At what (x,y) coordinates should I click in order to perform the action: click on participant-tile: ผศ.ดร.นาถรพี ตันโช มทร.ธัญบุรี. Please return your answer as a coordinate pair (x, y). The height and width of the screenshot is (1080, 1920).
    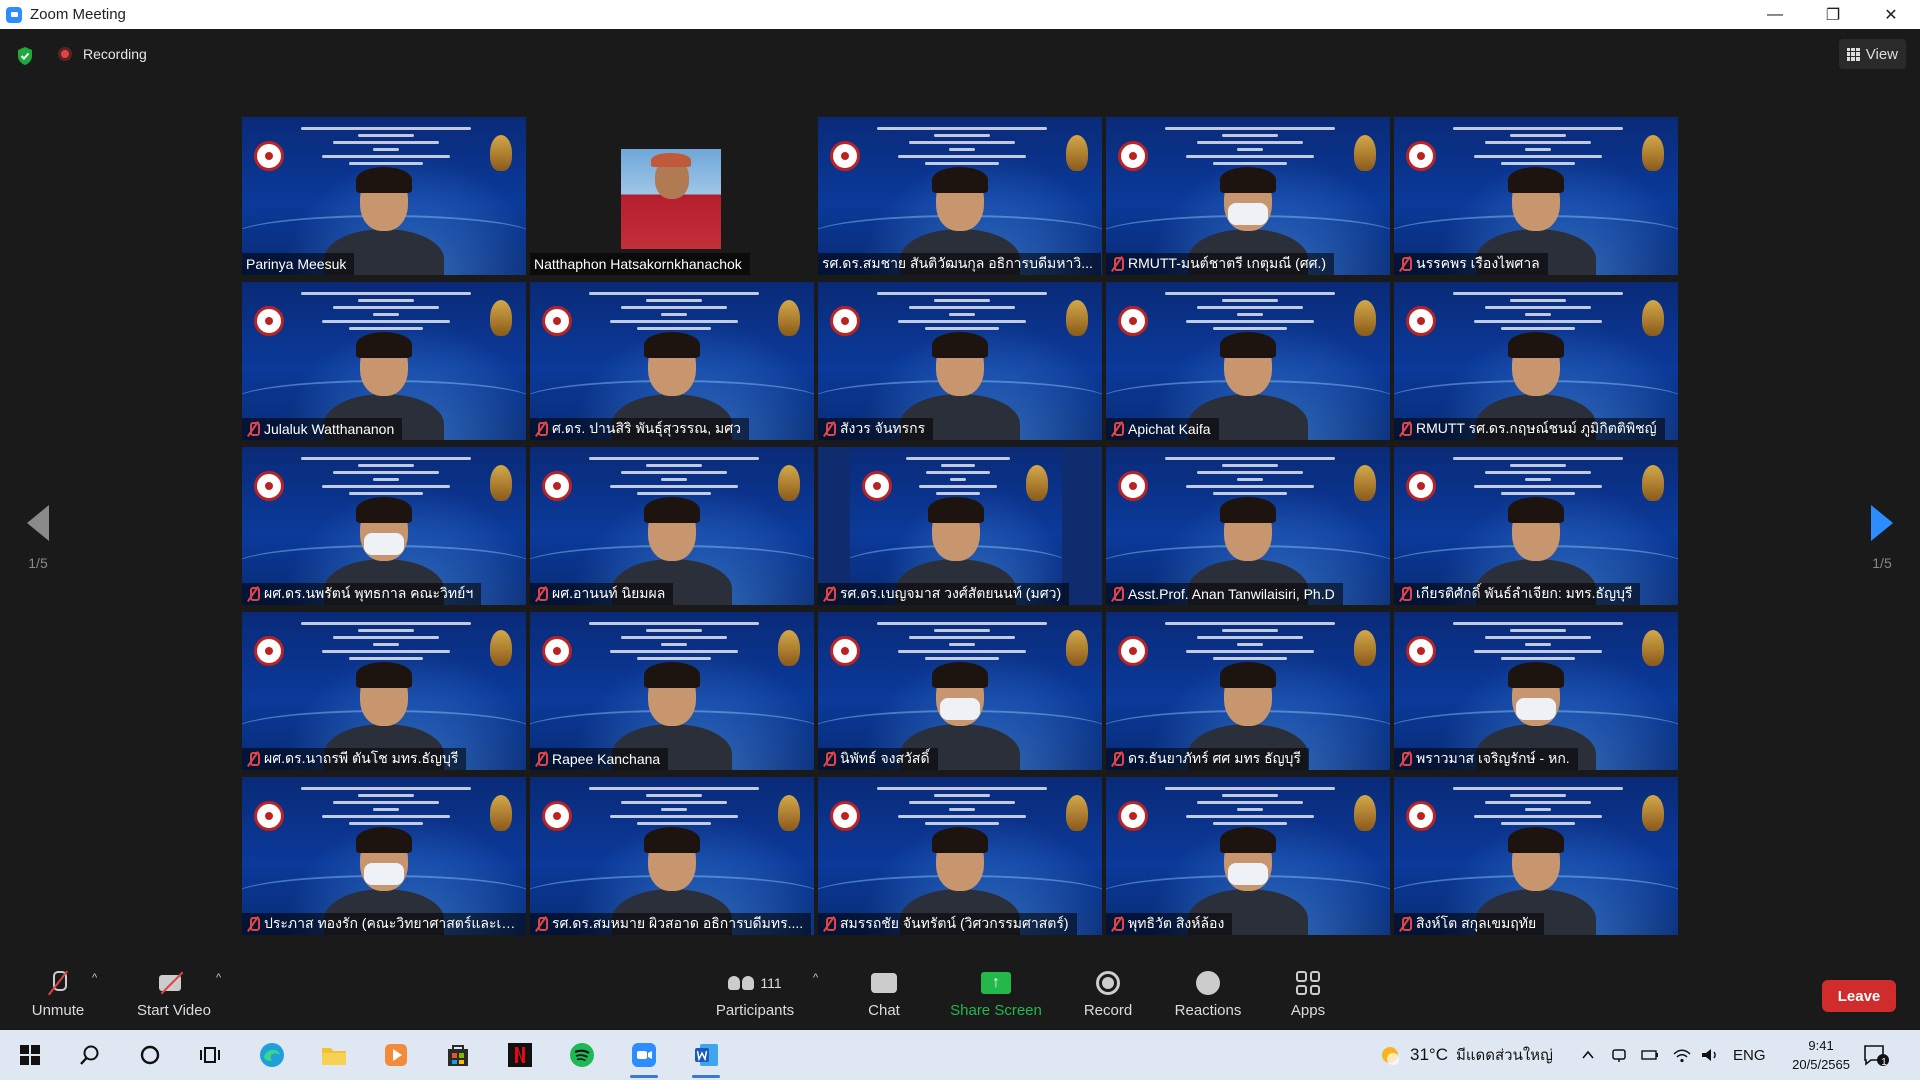
    Looking at the image, I should click on (384, 691).